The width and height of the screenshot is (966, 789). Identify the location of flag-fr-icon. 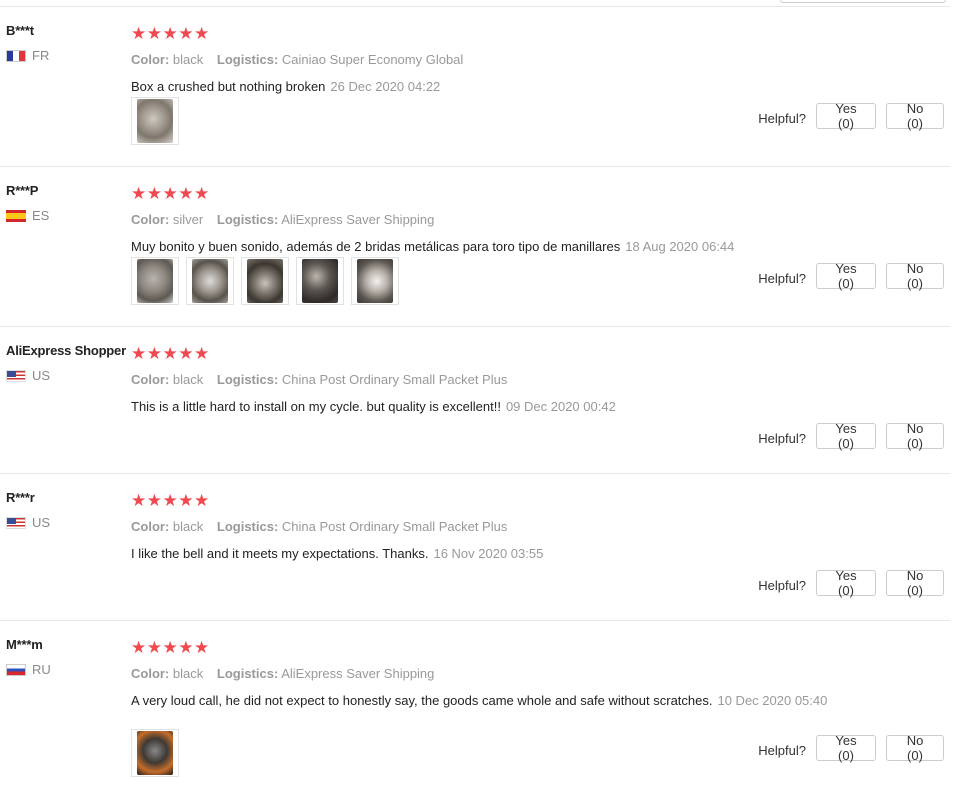
(16, 55).